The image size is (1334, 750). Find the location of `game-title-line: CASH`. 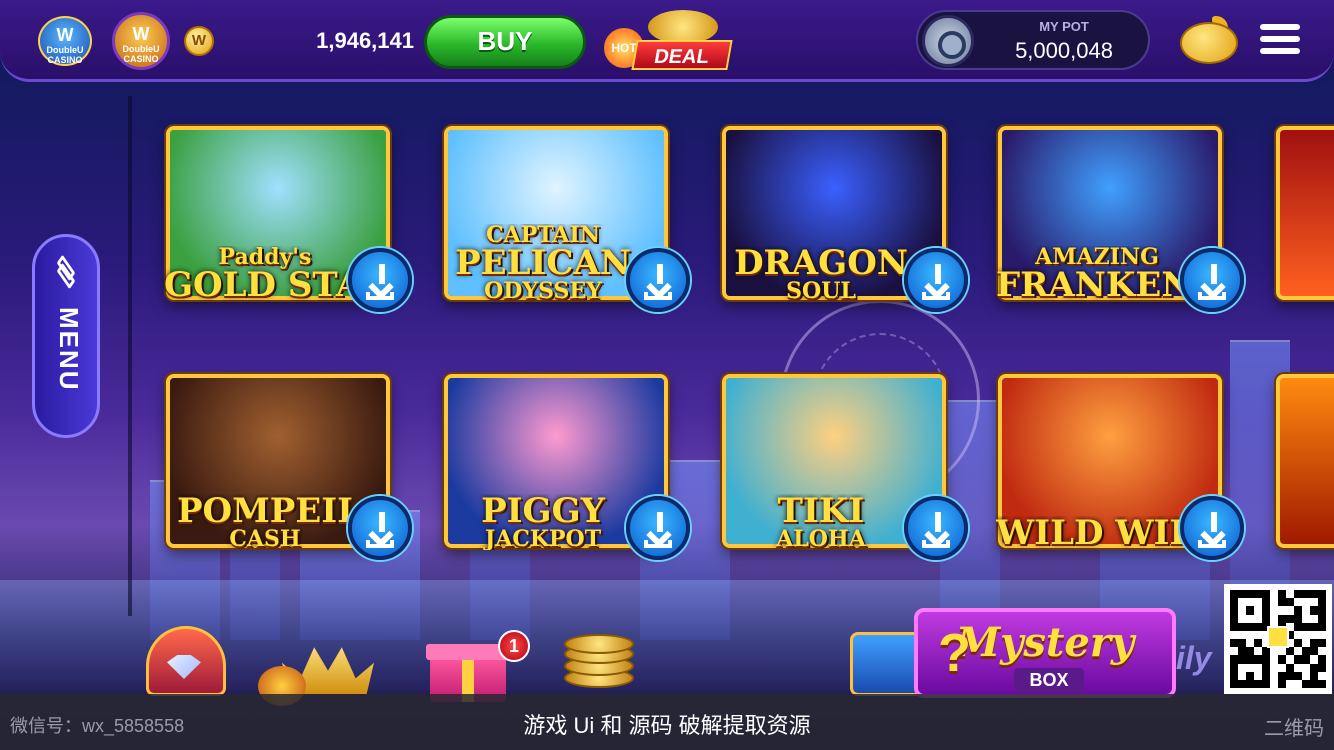

game-title-line: CASH is located at coordinates (265, 538).